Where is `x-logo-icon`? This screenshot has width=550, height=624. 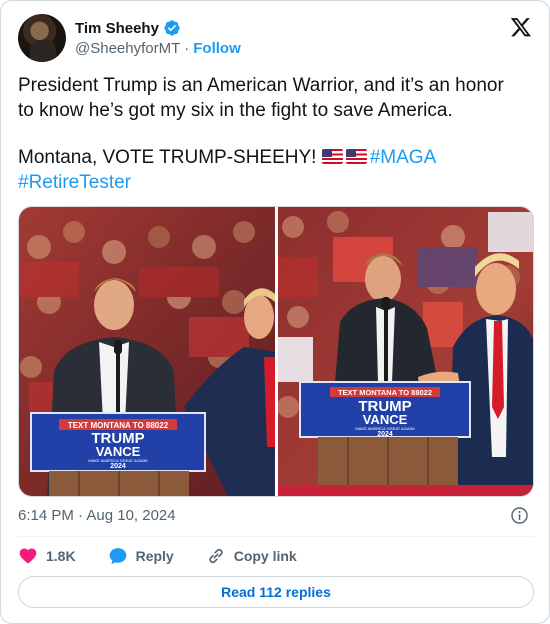 x-logo-icon is located at coordinates (521, 27).